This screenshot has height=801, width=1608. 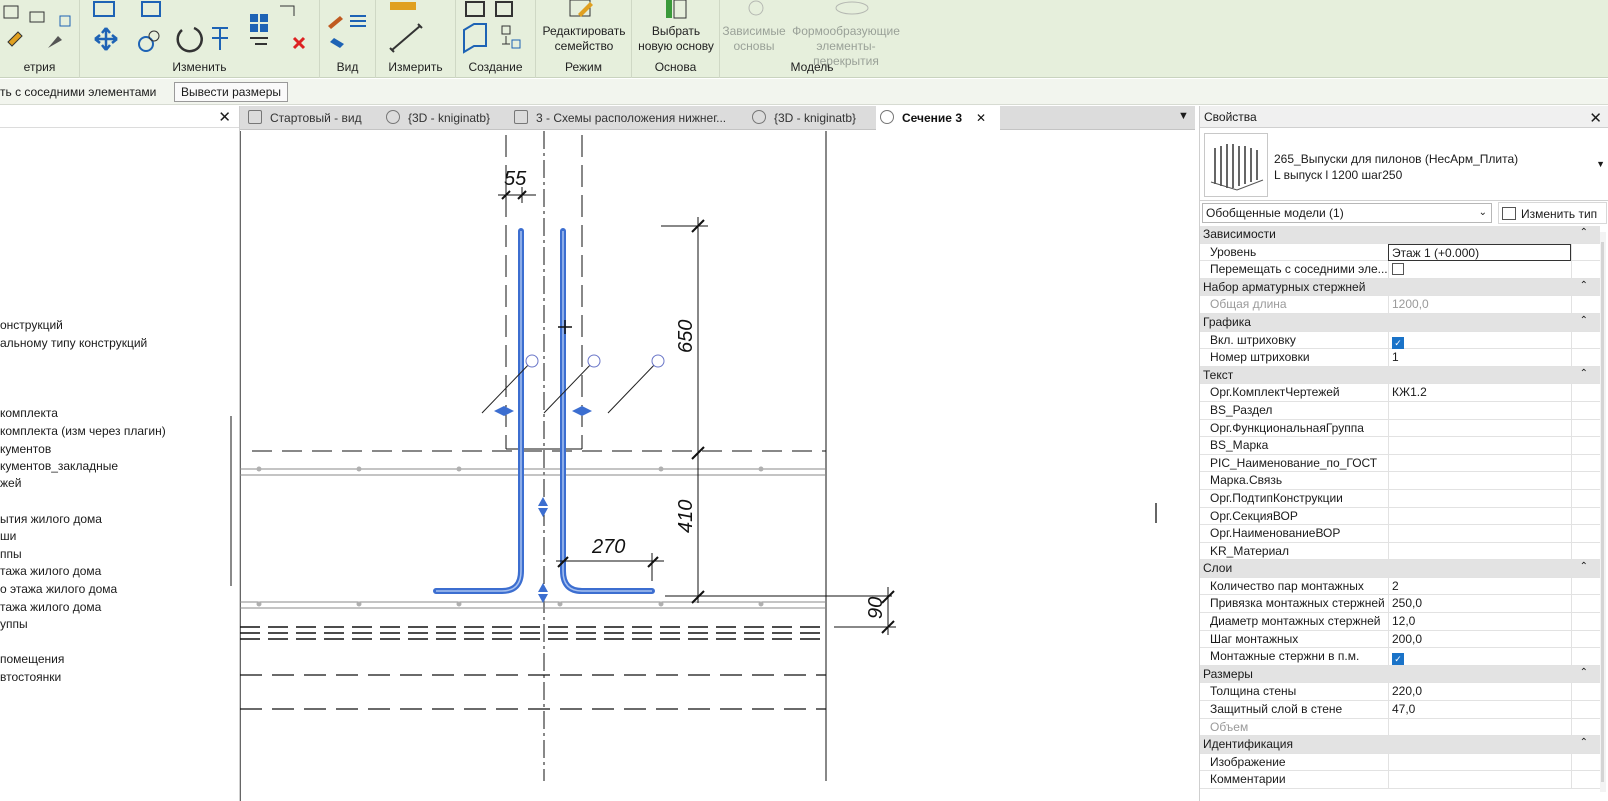 What do you see at coordinates (584, 39) in the screenshot?
I see `edit-family-button: Редактировать семейство` at bounding box center [584, 39].